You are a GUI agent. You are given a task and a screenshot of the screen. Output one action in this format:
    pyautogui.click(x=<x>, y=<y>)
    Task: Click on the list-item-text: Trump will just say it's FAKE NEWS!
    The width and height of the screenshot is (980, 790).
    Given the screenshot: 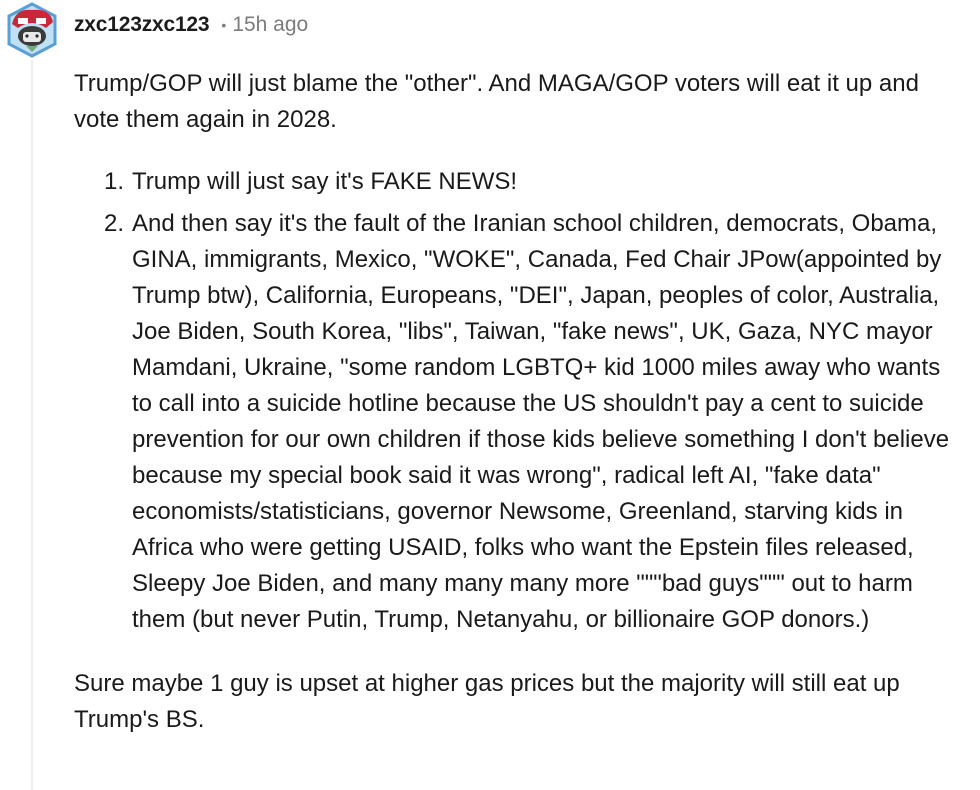 What is the action you would take?
    pyautogui.click(x=325, y=181)
    